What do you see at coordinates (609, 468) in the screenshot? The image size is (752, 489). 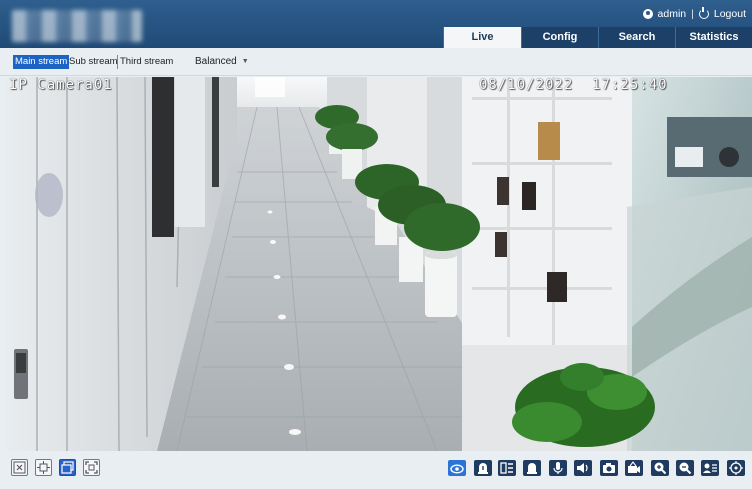 I see `snapshot-icon` at bounding box center [609, 468].